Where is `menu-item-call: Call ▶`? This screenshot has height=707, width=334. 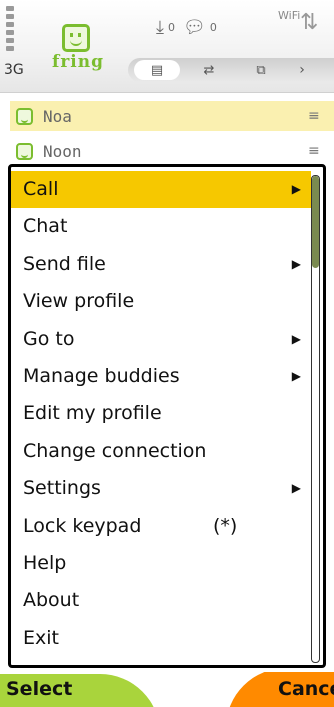
menu-item-call: Call ▶ is located at coordinates (161, 190).